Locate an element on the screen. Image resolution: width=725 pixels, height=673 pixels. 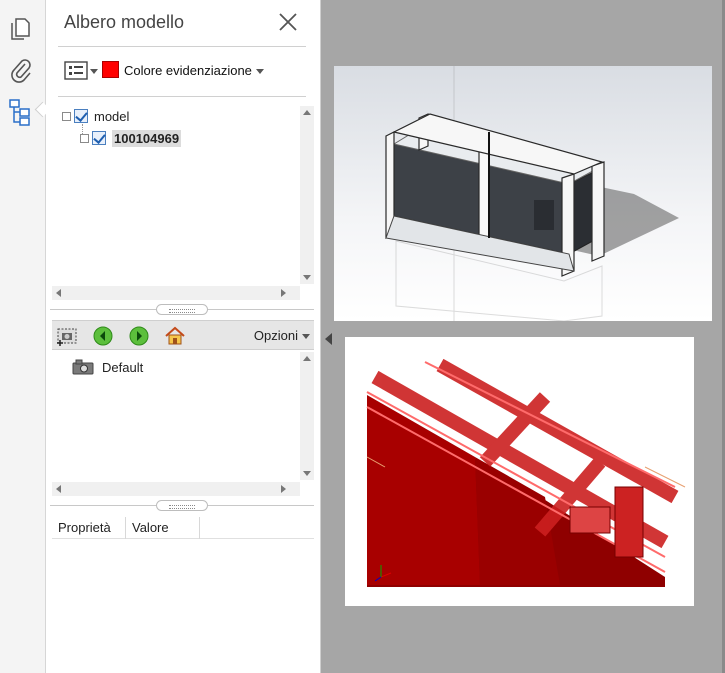
color-highlight-dropdown: Colore evidenziazione is located at coordinates (194, 70).